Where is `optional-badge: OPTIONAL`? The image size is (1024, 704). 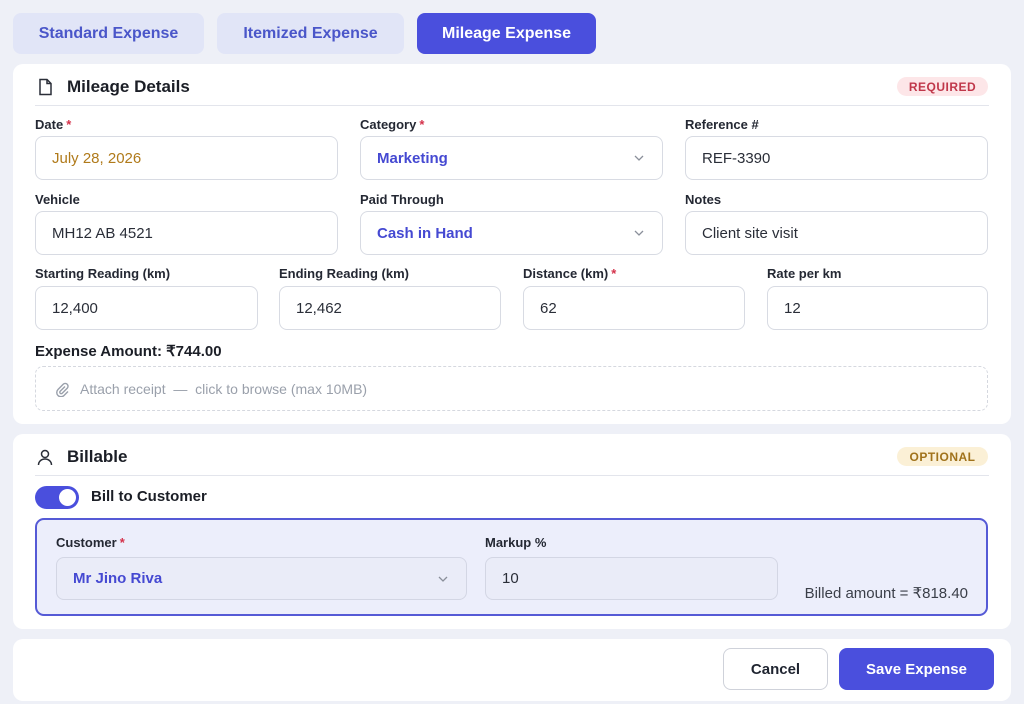 optional-badge: OPTIONAL is located at coordinates (942, 456).